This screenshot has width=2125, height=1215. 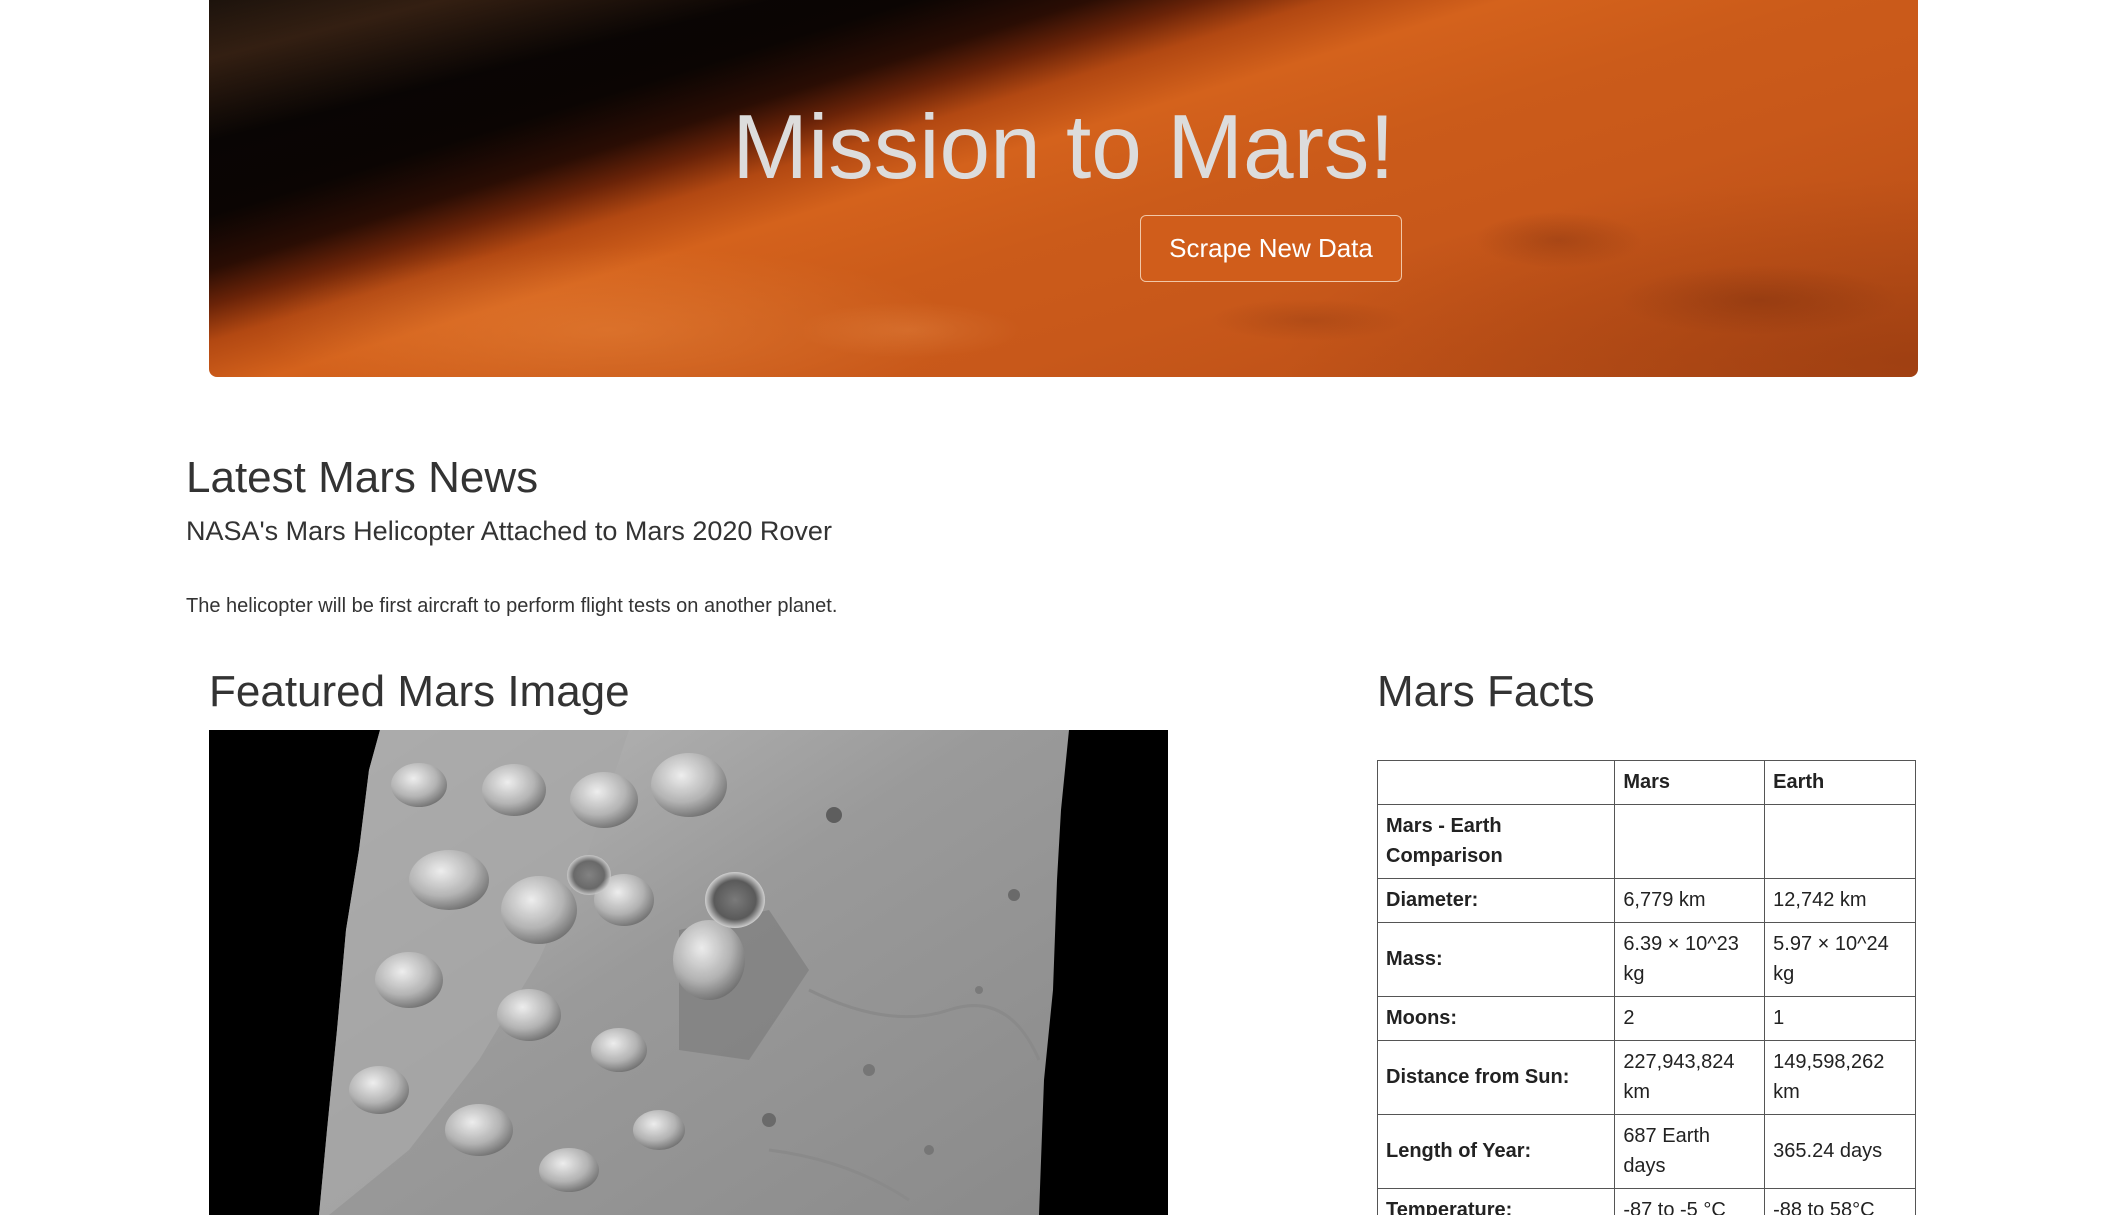 What do you see at coordinates (1496, 1201) in the screenshot?
I see `row-label: Temperature:` at bounding box center [1496, 1201].